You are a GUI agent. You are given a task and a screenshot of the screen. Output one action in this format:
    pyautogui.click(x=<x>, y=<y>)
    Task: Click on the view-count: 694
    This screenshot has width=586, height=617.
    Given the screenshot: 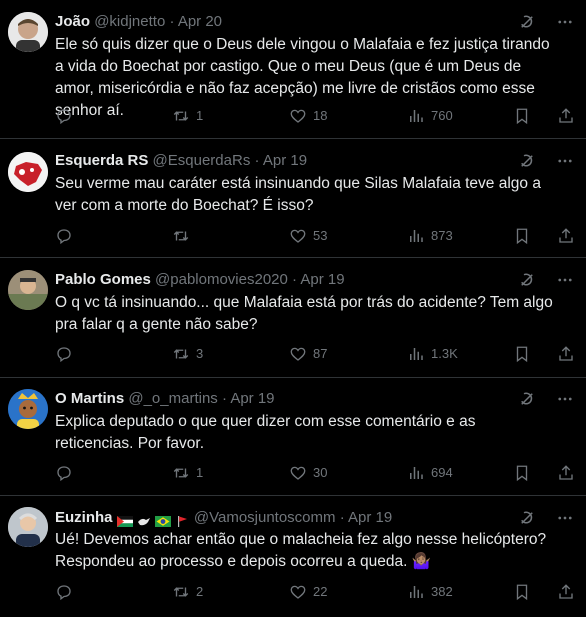 What is the action you would take?
    pyautogui.click(x=442, y=472)
    